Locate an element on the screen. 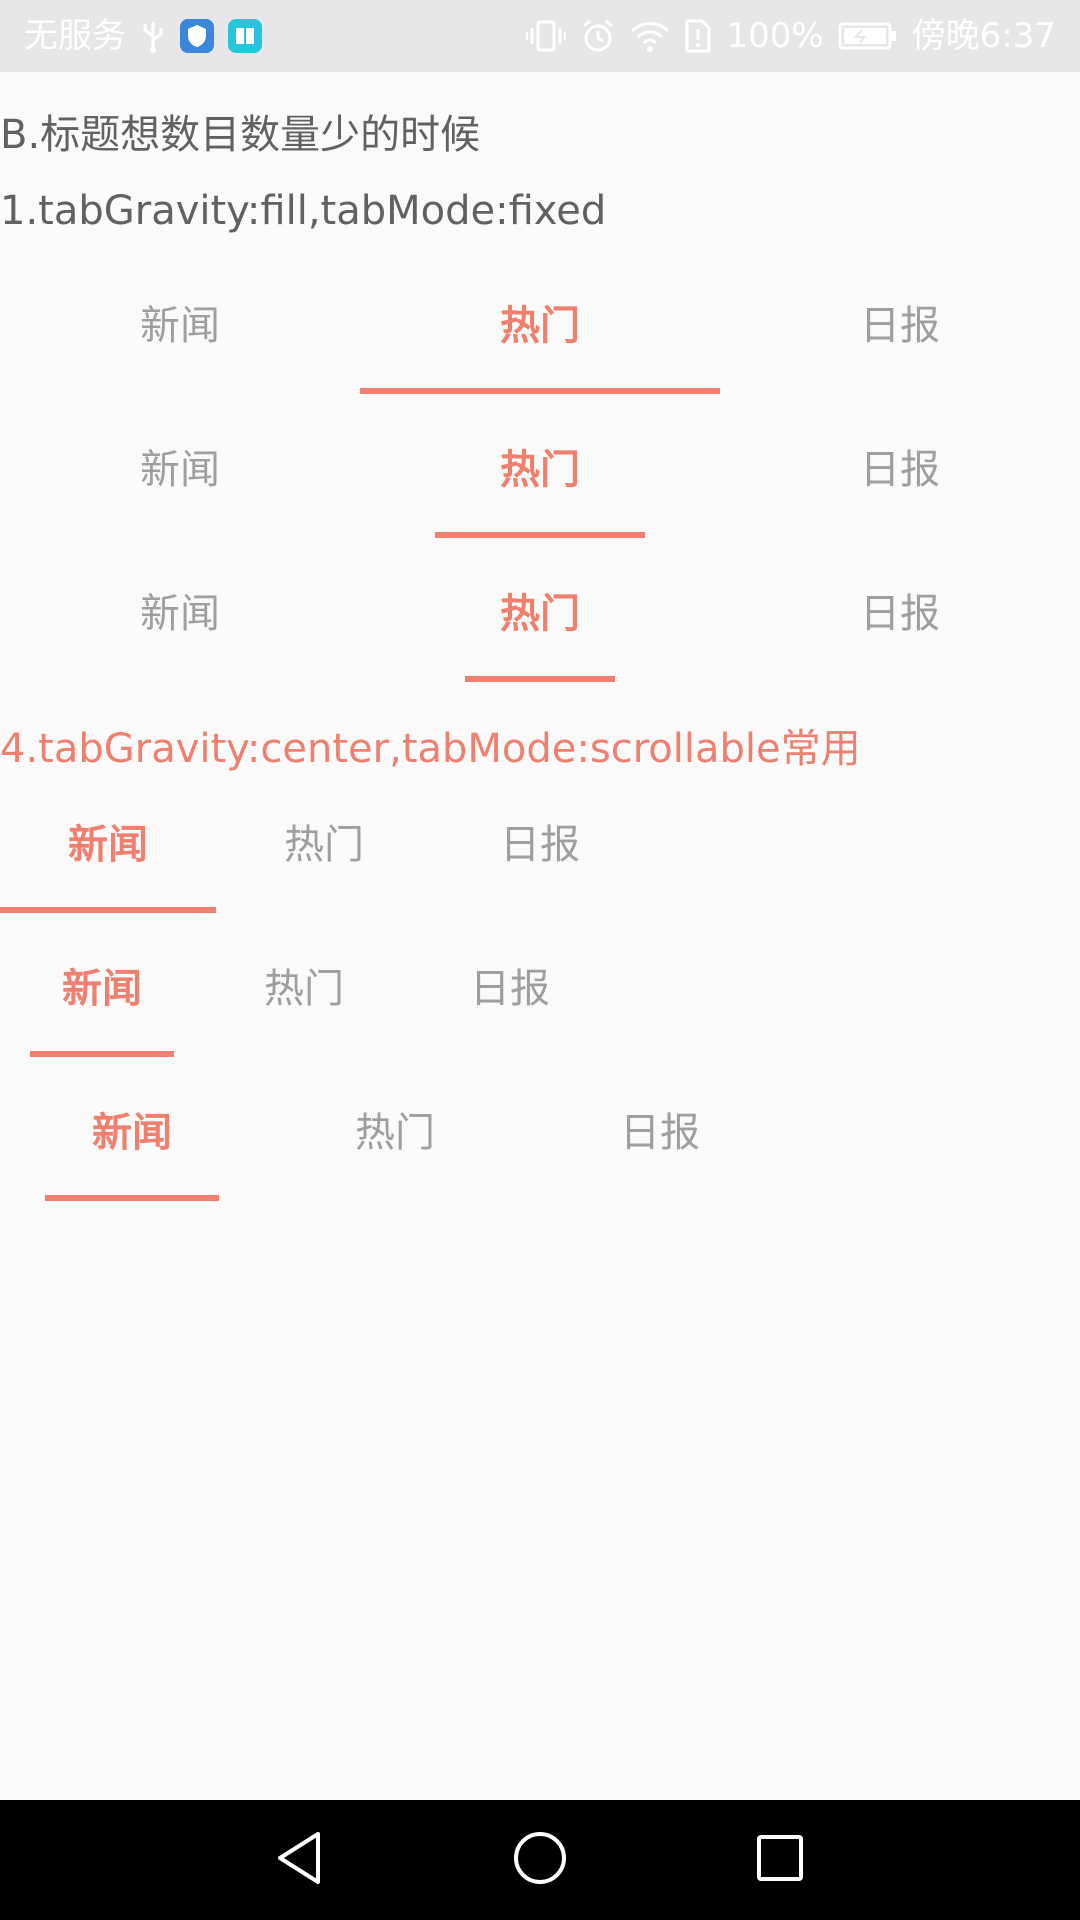 This screenshot has width=1080, height=1920. status-bar-left: 无服务 is located at coordinates (143, 36).